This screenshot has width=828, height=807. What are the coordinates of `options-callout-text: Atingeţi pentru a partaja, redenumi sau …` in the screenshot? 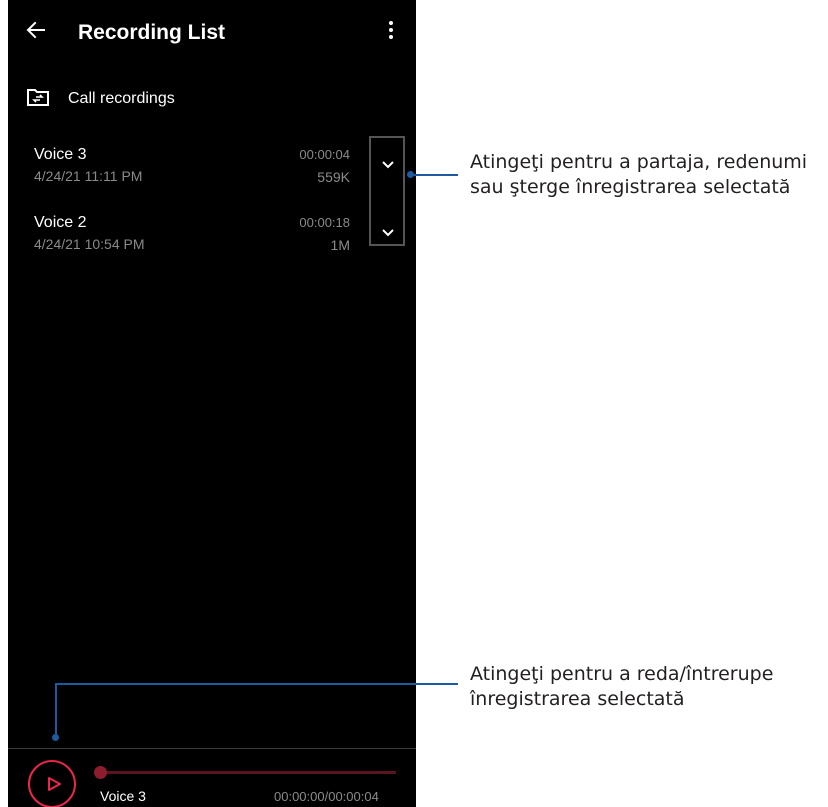 It's located at (638, 175).